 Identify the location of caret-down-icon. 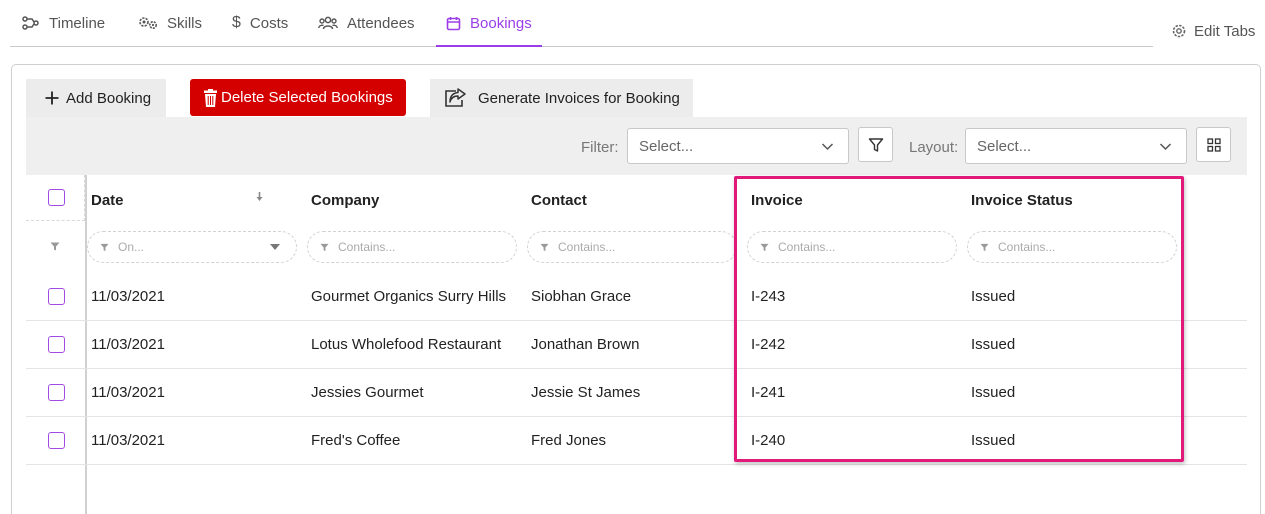
(275, 247).